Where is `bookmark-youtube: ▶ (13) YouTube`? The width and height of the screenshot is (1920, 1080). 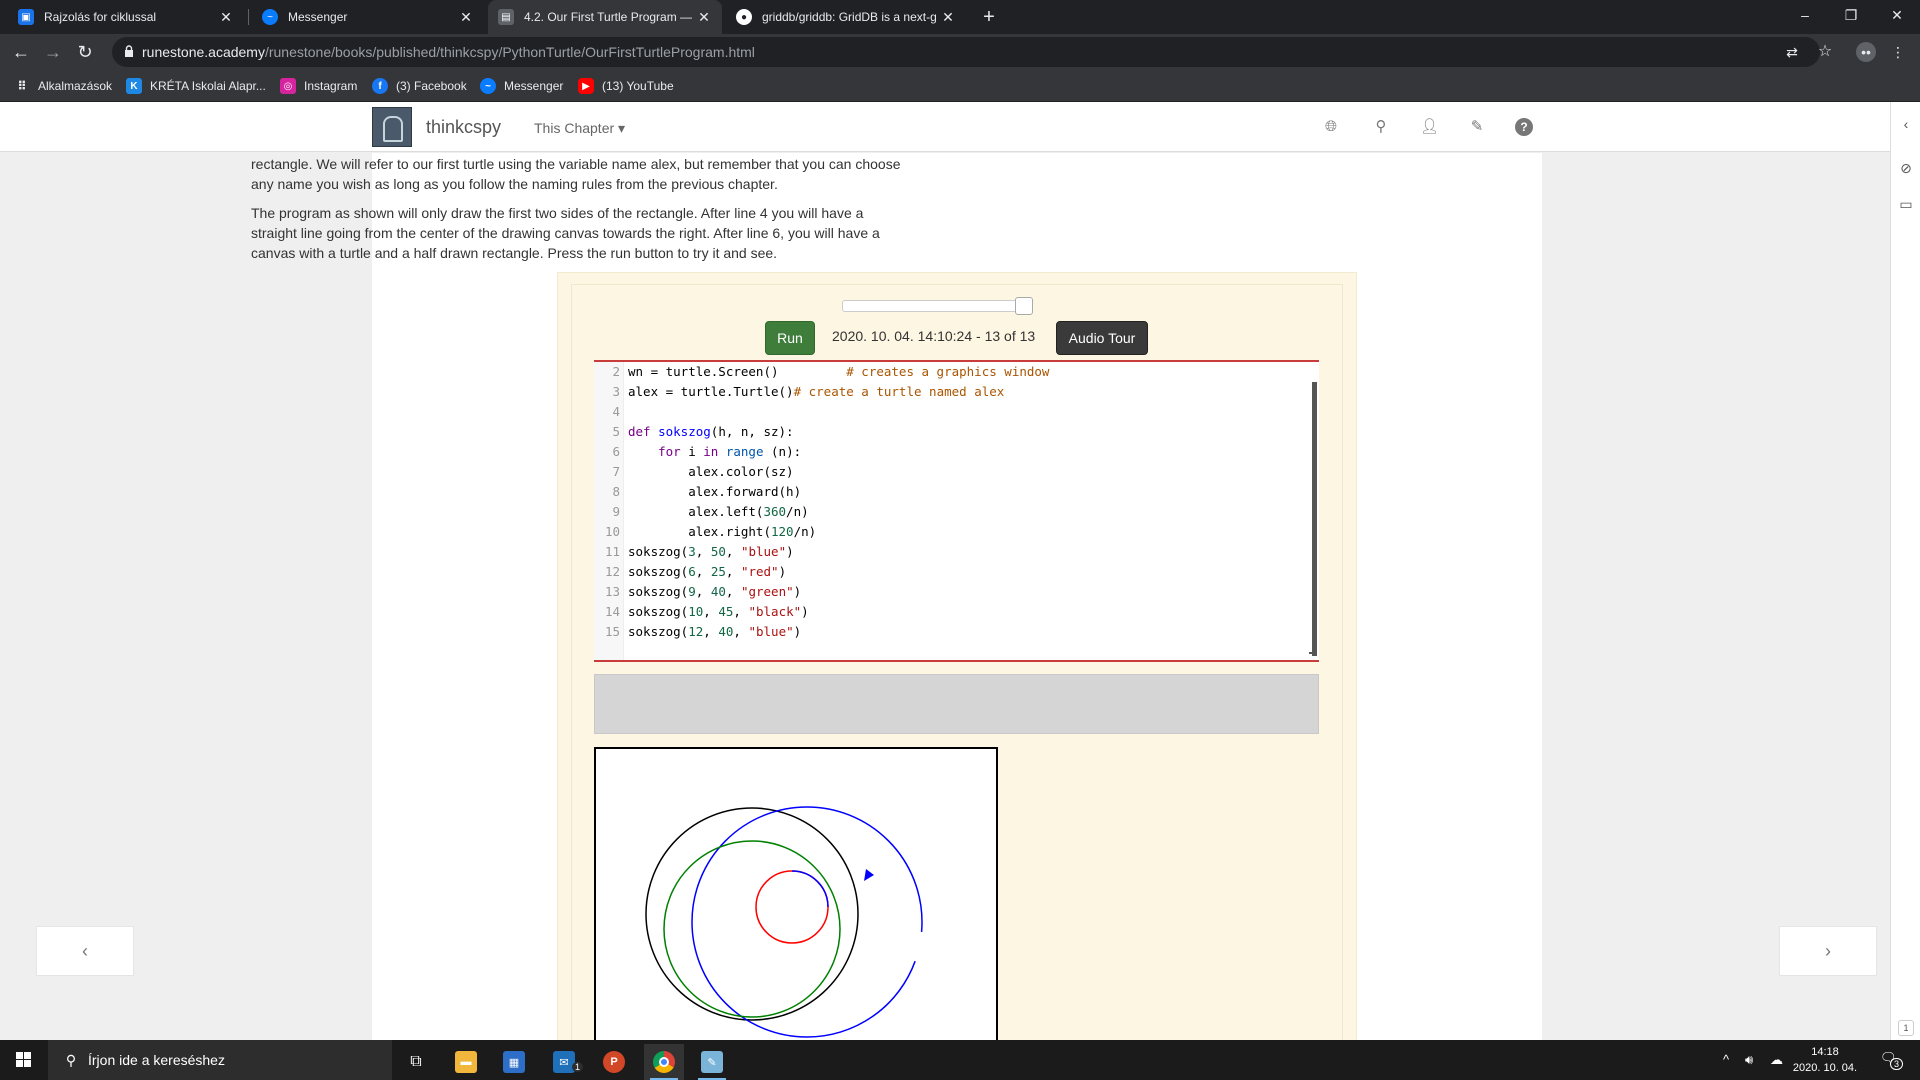
bookmark-youtube: ▶ (13) YouTube is located at coordinates (626, 86).